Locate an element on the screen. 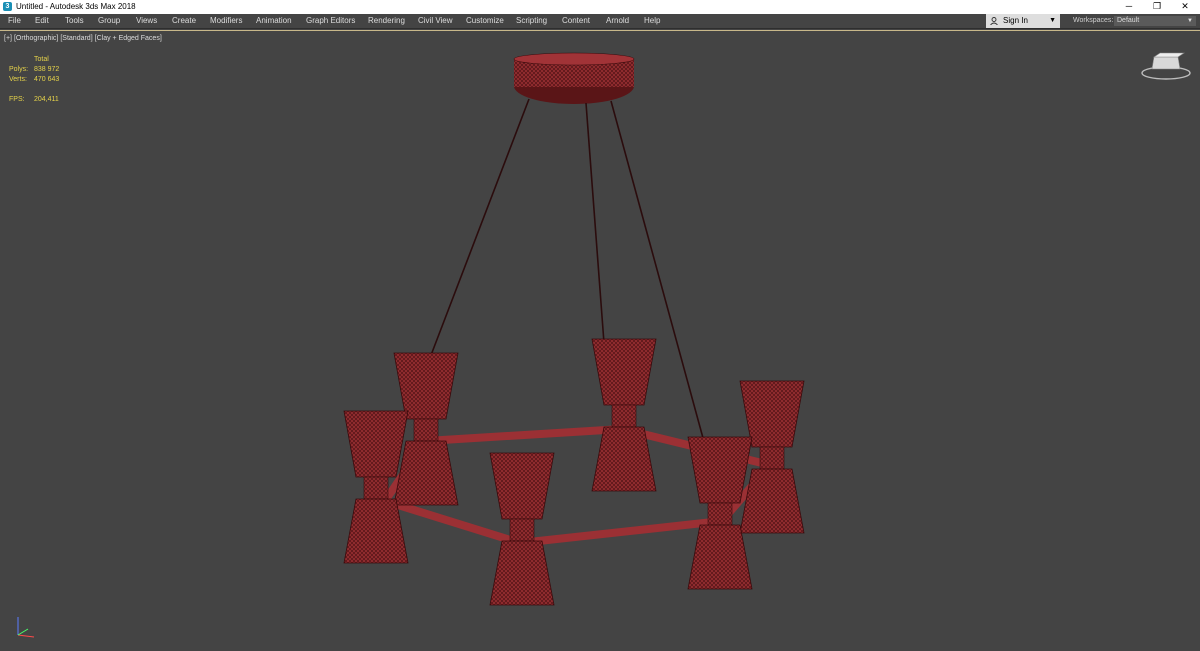  menu-file: File is located at coordinates (14, 21).